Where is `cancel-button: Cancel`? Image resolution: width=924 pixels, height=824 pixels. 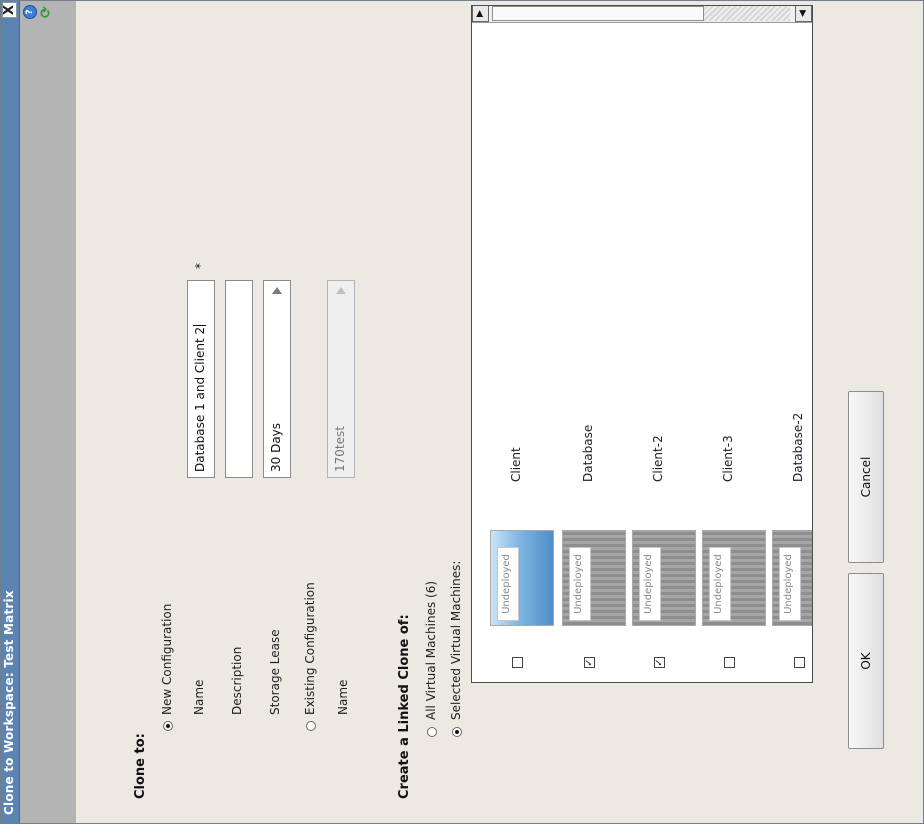
cancel-button: Cancel is located at coordinates (866, 477).